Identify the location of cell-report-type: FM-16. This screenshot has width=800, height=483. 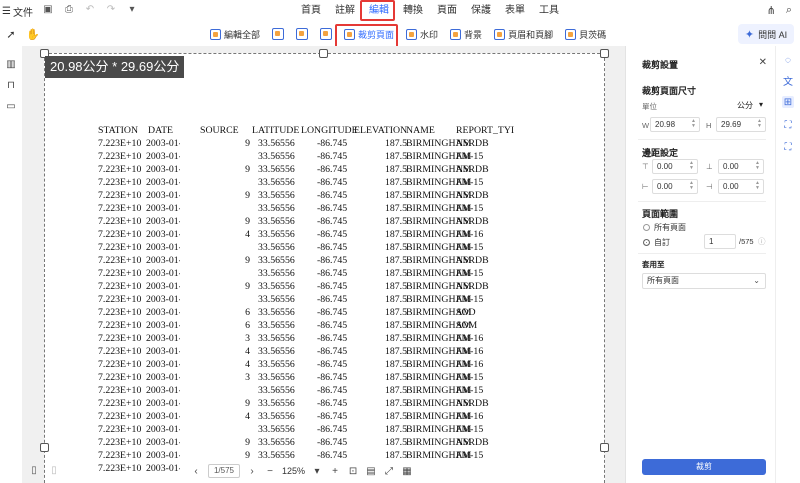
(470, 416).